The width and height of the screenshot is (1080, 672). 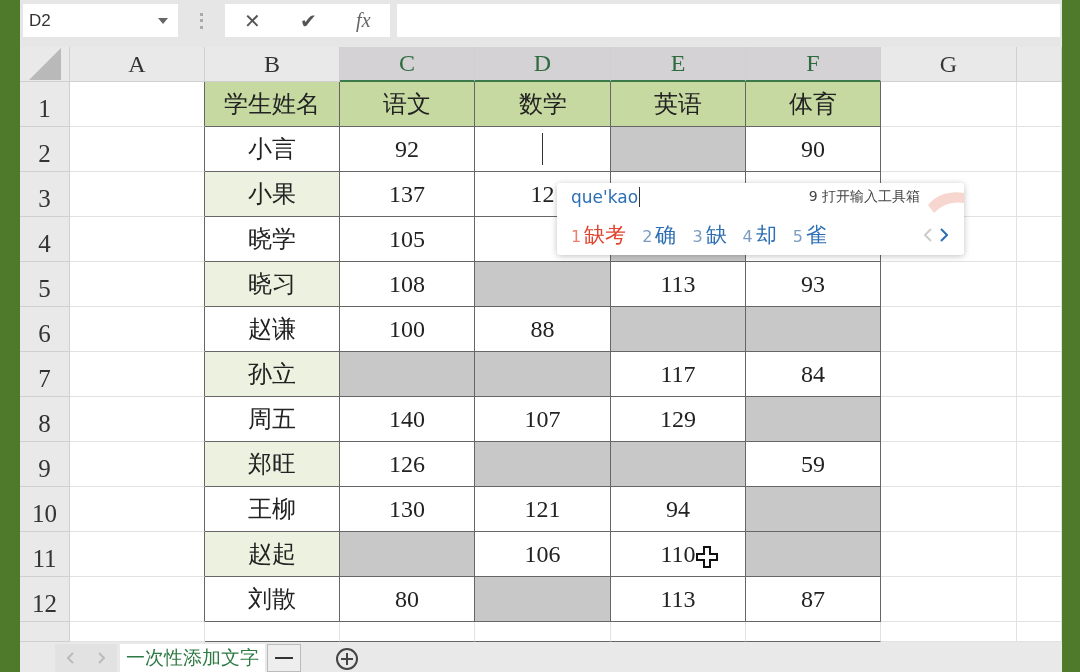 I want to click on move-cursor-icon, so click(x=707, y=557).